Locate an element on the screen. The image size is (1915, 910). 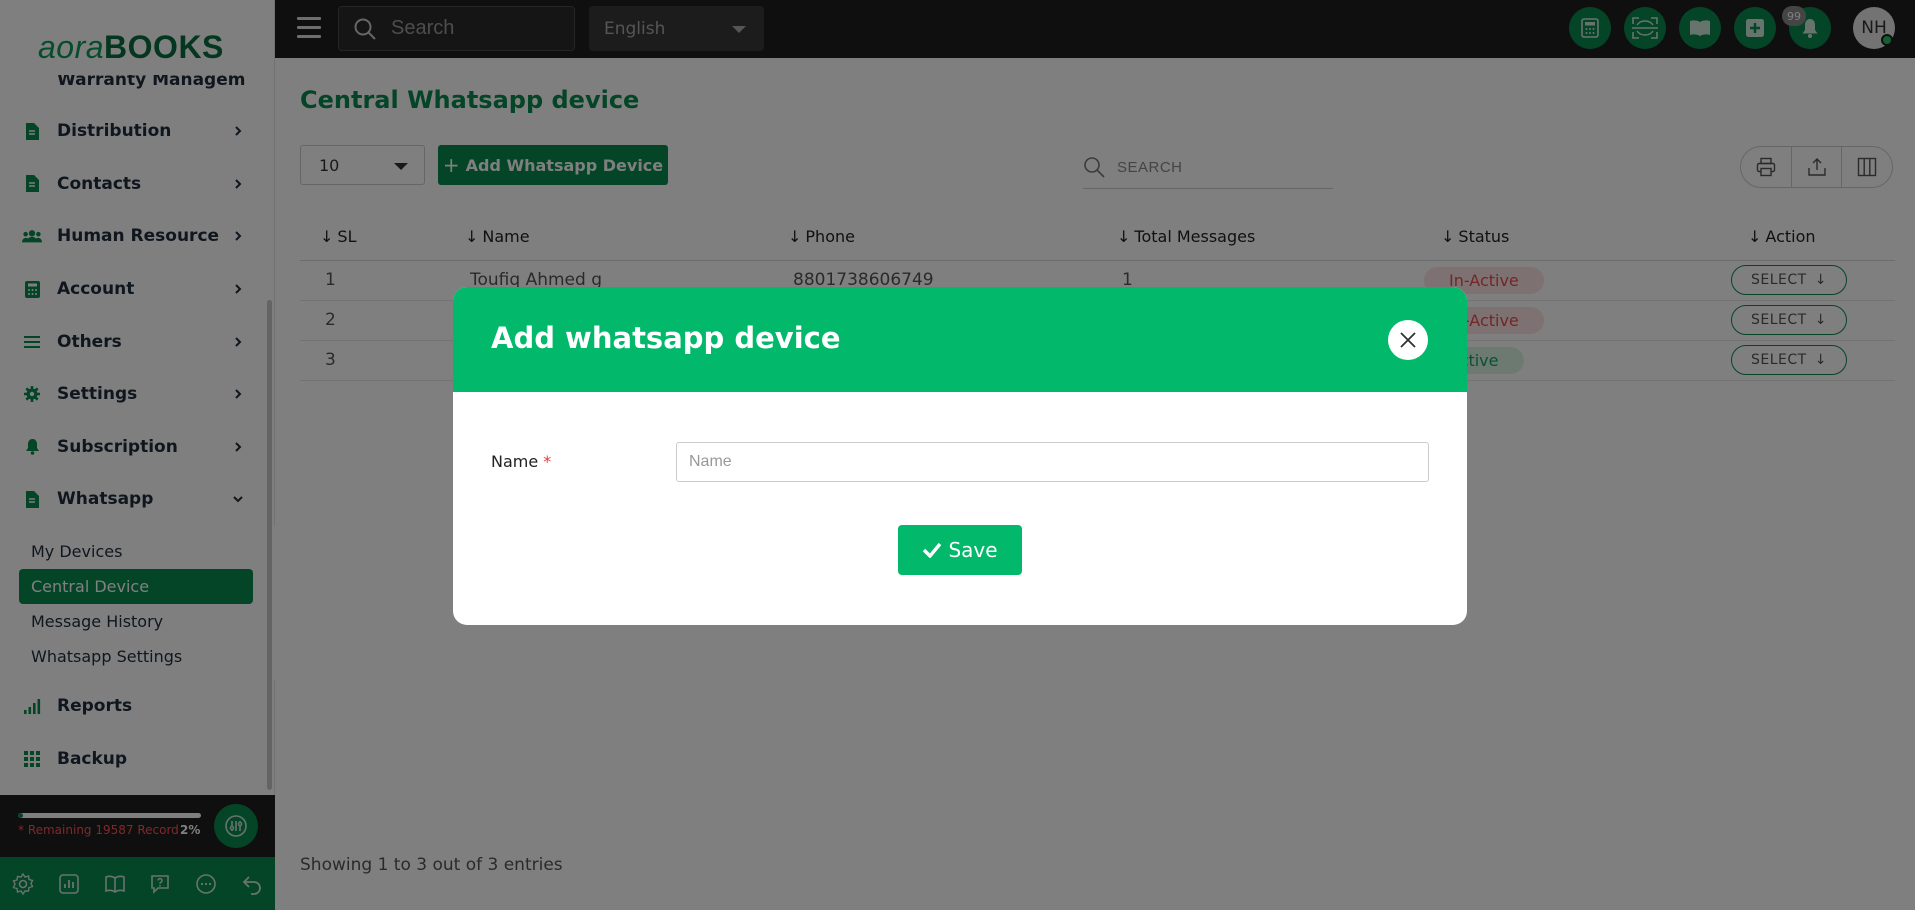
close-icon is located at coordinates (1408, 340).